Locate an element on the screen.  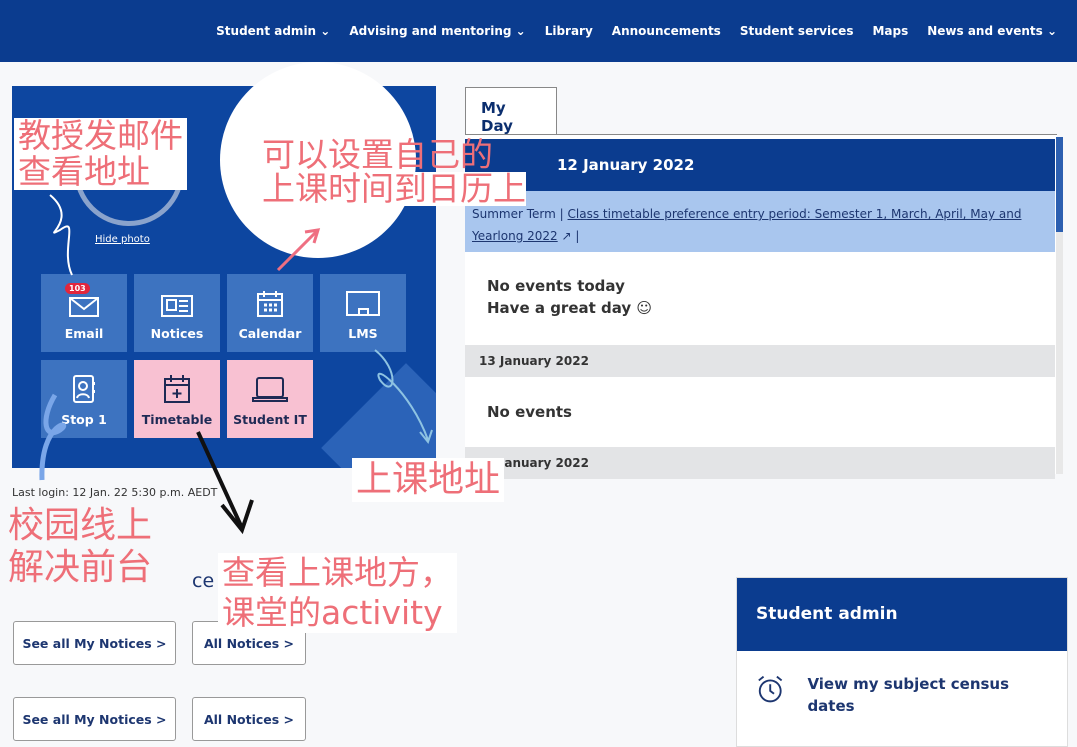
alarm-clock-icon is located at coordinates (770, 689).